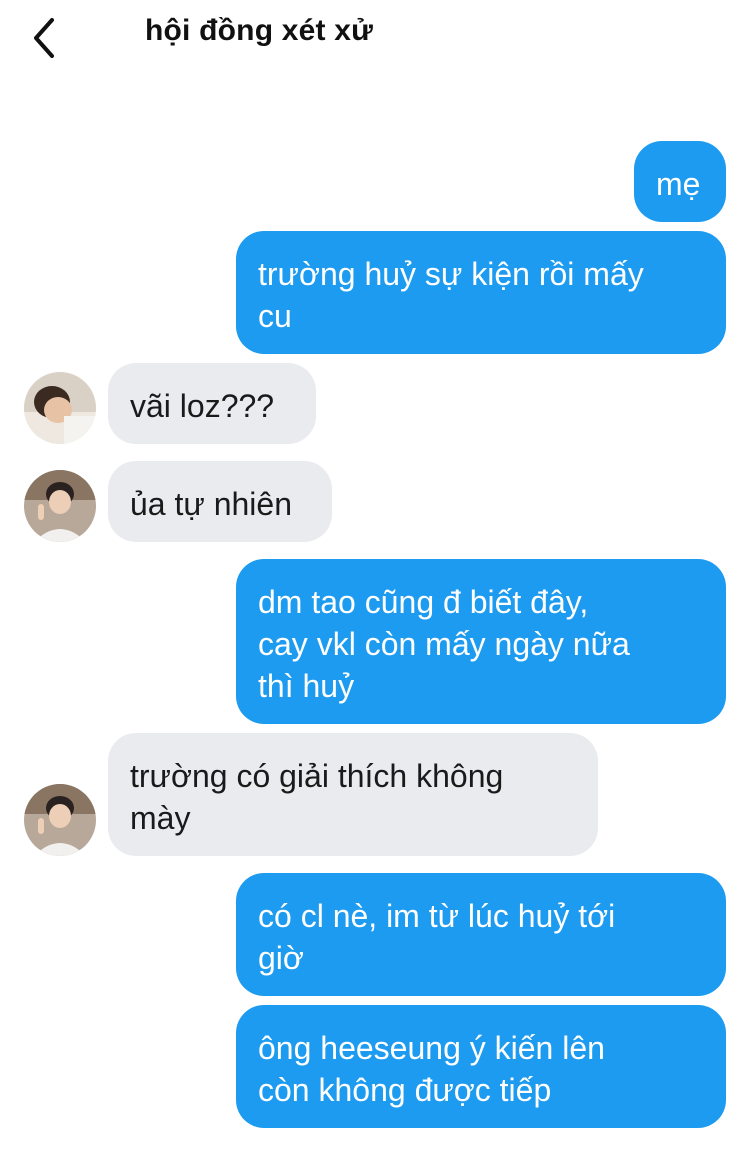 The height and width of the screenshot is (1151, 750). I want to click on message-line: ủa tự nhiên, so click(211, 504).